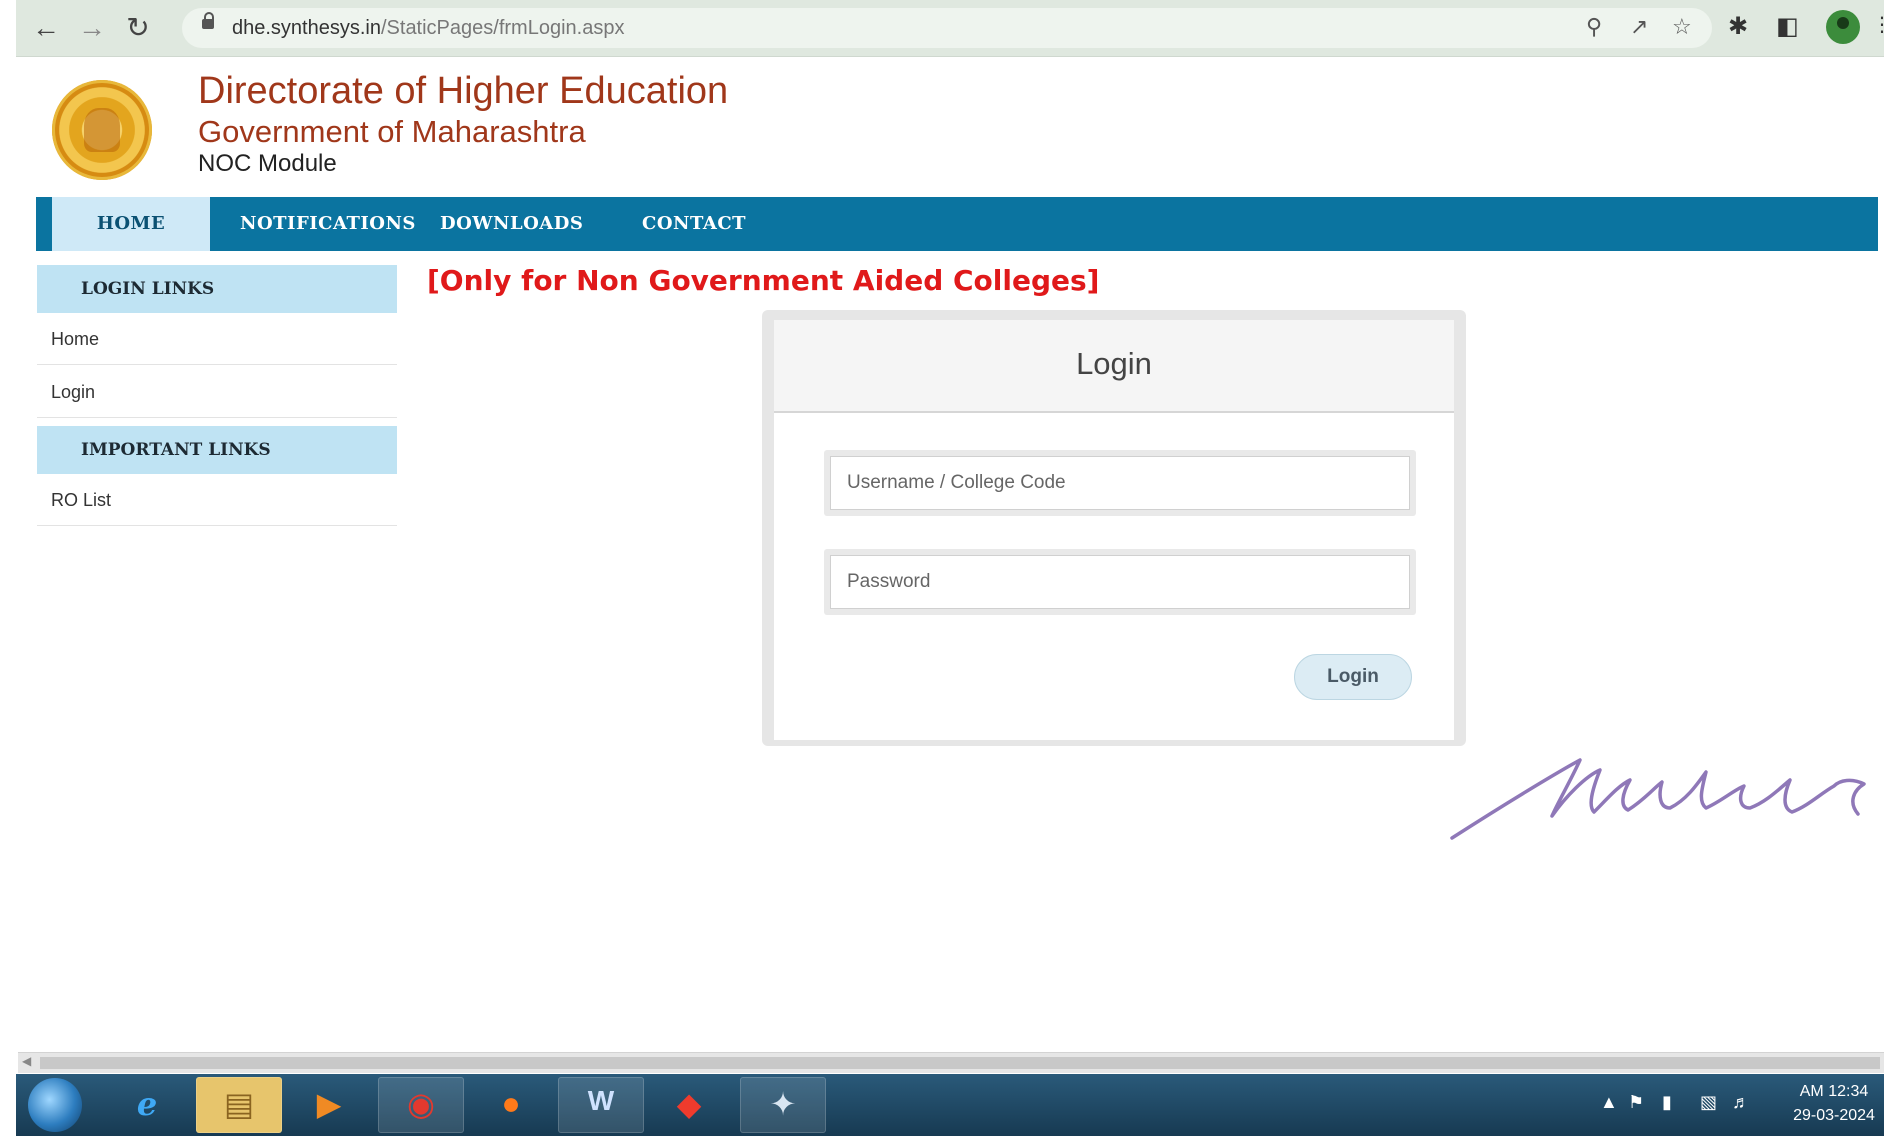 The image size is (1884, 1136). What do you see at coordinates (1834, 1091) in the screenshot?
I see `clock-time: AM 12:34` at bounding box center [1834, 1091].